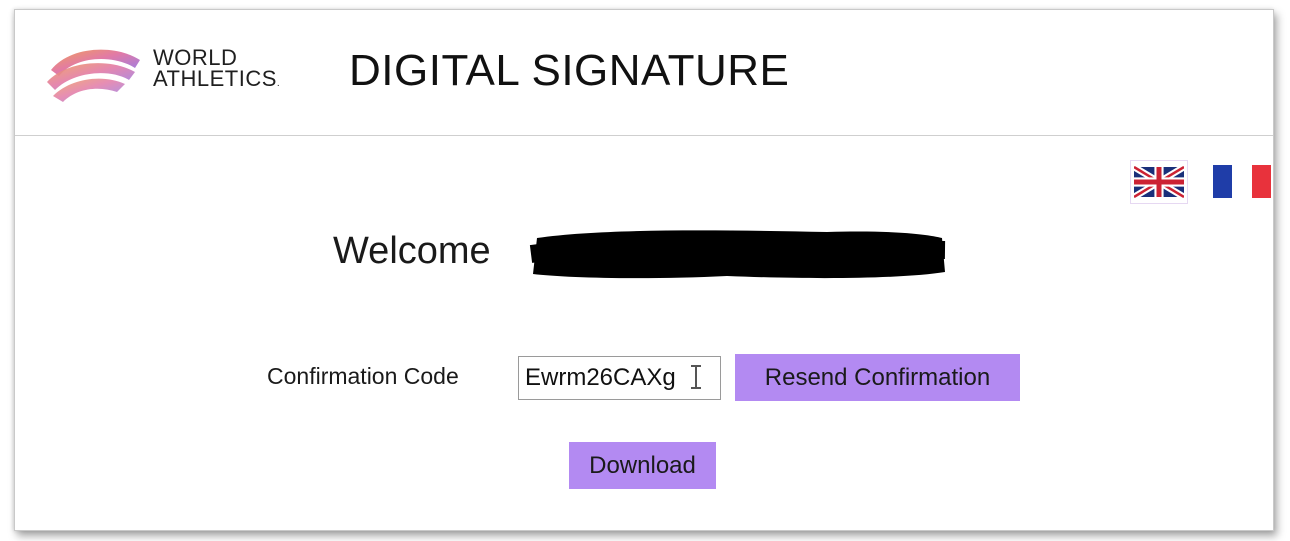 This screenshot has width=1290, height=541. I want to click on world-athletics-logo-icon, so click(93, 75).